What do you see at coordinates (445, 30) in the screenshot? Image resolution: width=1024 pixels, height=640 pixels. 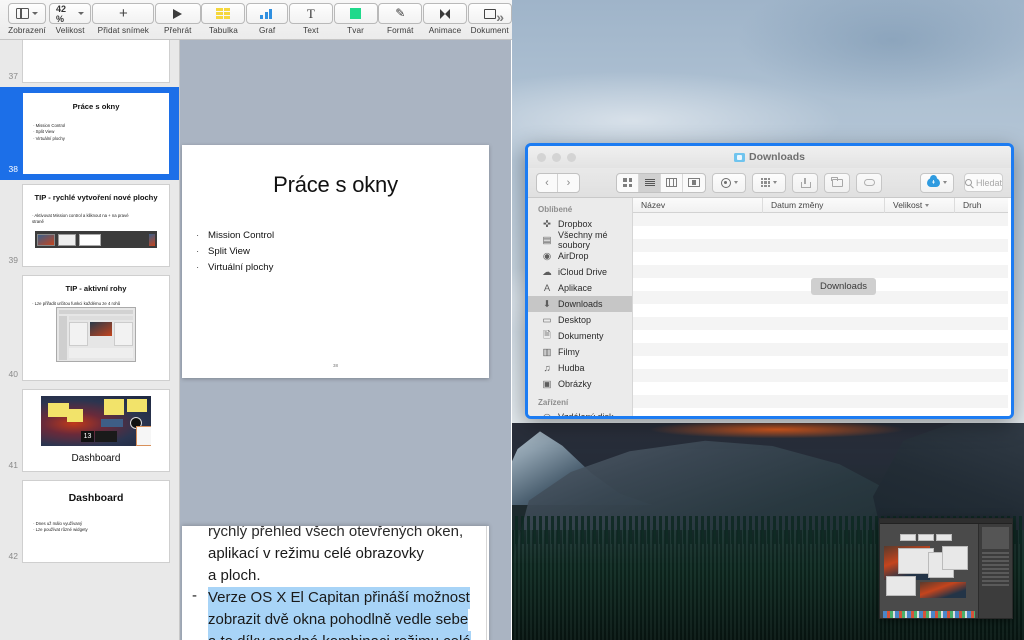 I see `toolbar-label-animate: Animace` at bounding box center [445, 30].